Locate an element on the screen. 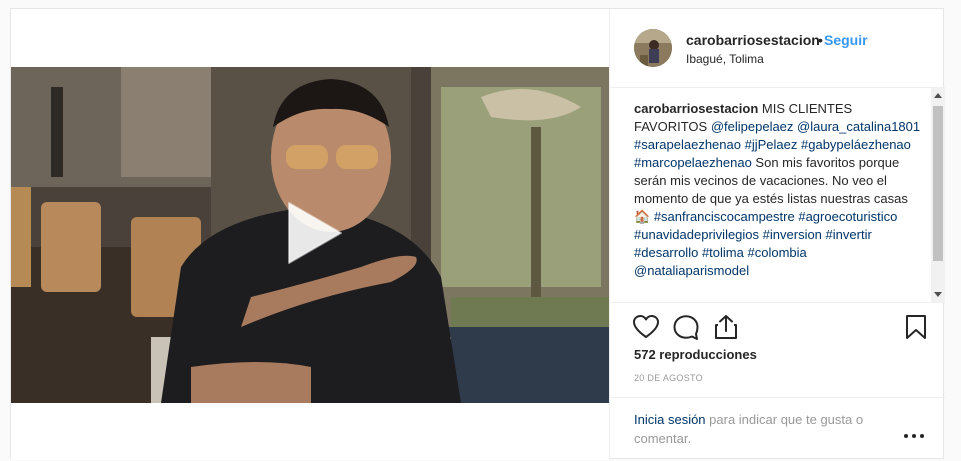 This screenshot has width=961, height=461. hashtag-link: #marcopelaezhenao is located at coordinates (693, 162).